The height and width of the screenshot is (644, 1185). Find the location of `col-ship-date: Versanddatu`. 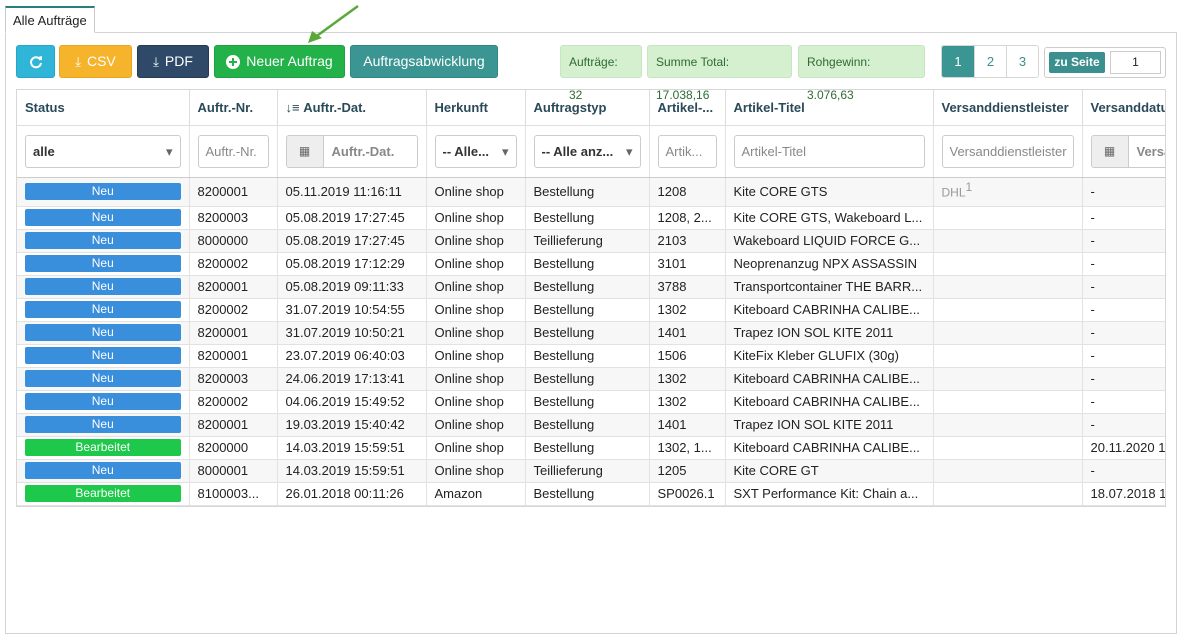

col-ship-date: Versanddatu is located at coordinates (1123, 108).